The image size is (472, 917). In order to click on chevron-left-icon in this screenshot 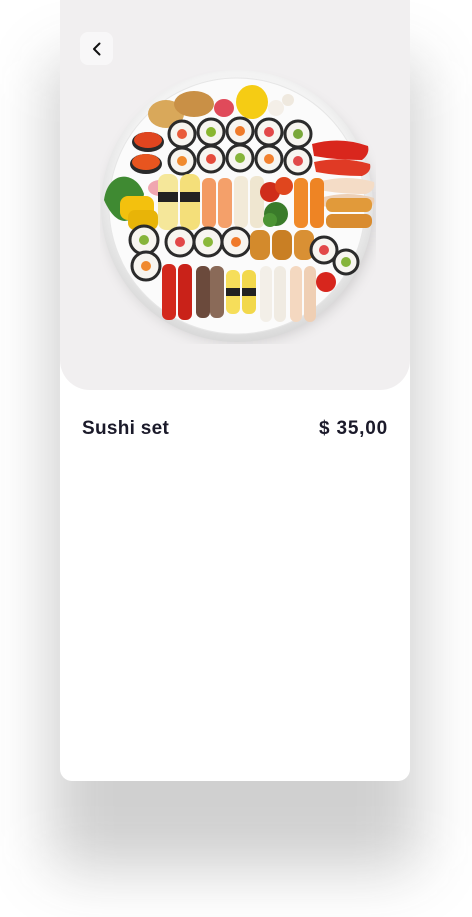, I will do `click(96, 48)`.